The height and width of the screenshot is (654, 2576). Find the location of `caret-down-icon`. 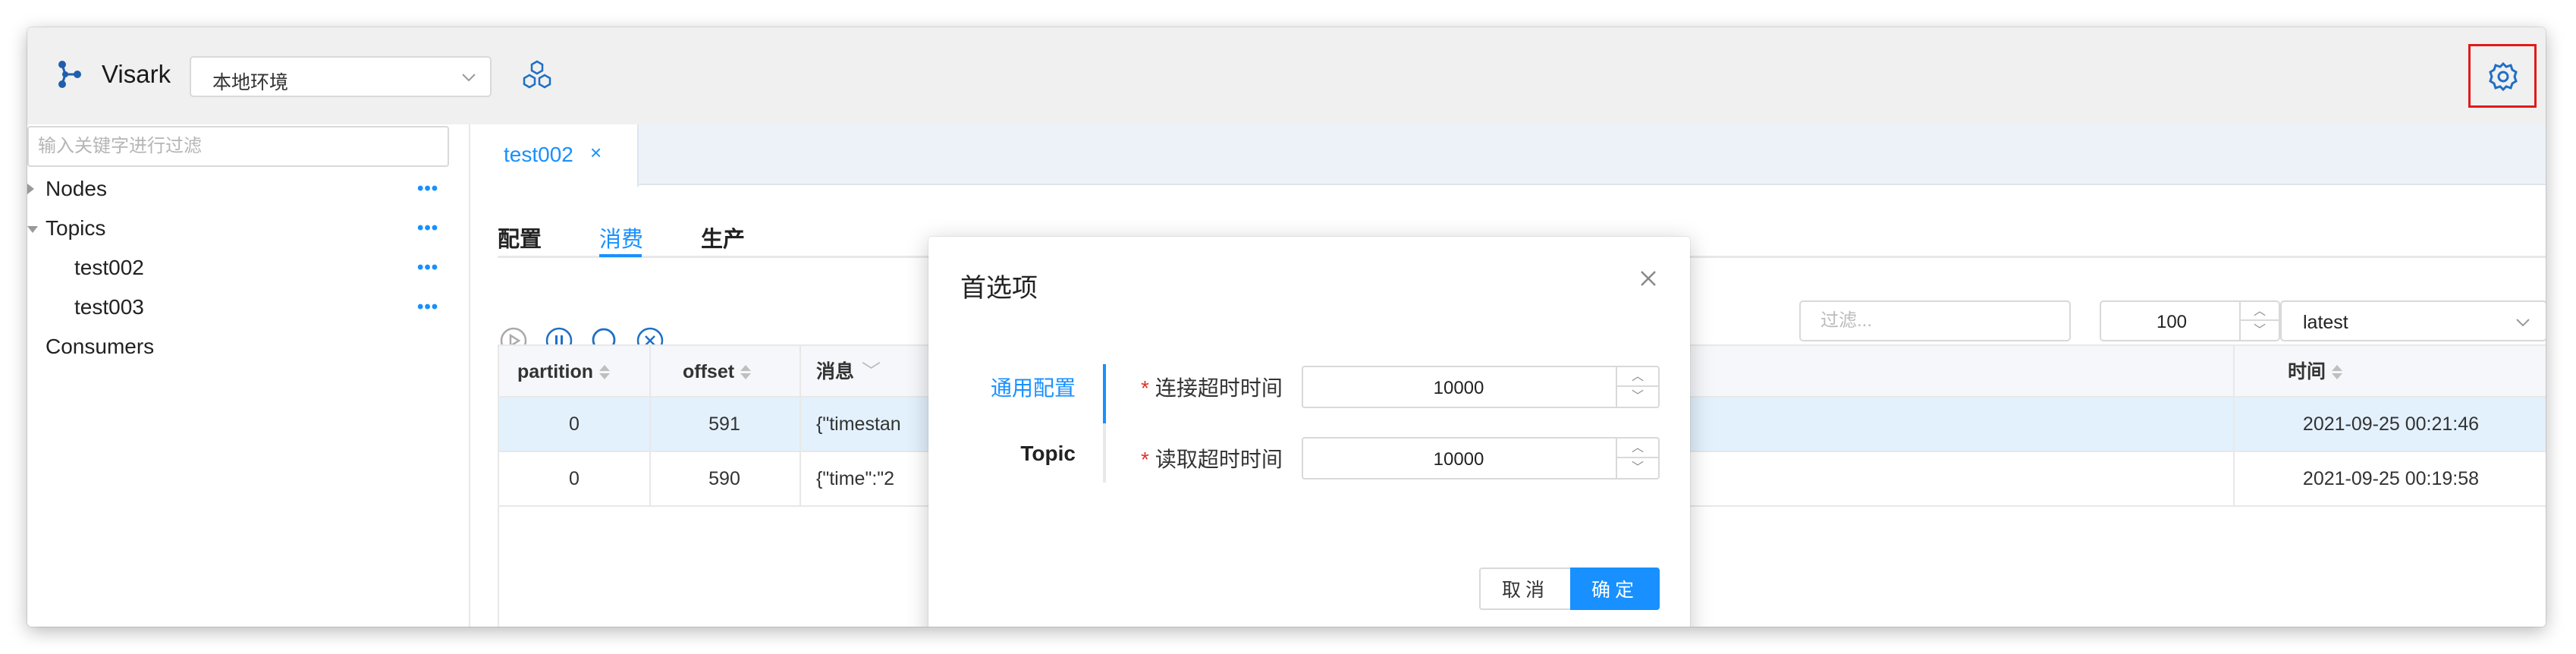

caret-down-icon is located at coordinates (32, 229).